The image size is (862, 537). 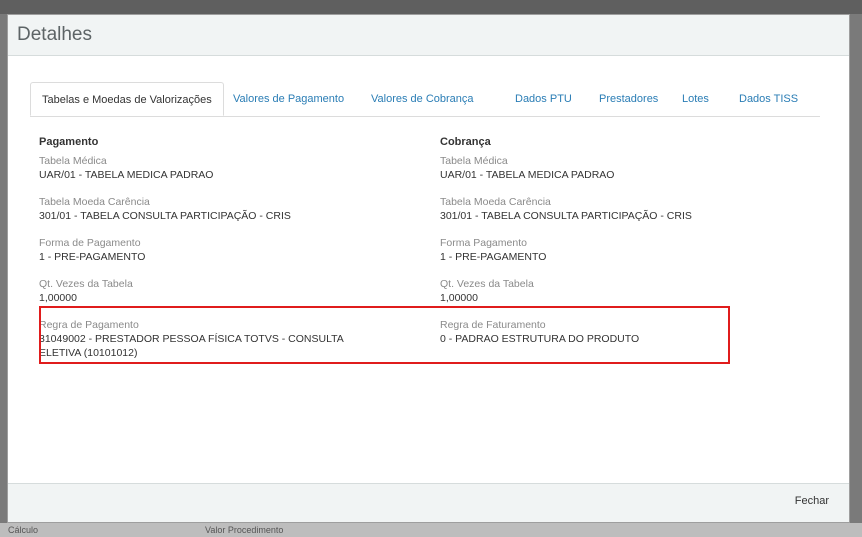 What do you see at coordinates (23, 530) in the screenshot?
I see `backdrop-footer-left: Cálculo` at bounding box center [23, 530].